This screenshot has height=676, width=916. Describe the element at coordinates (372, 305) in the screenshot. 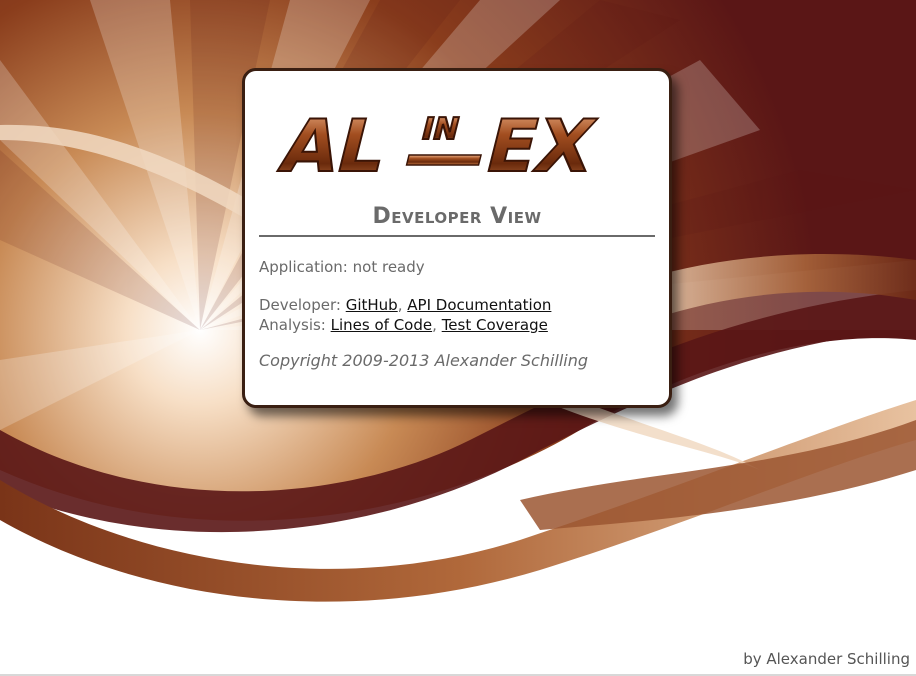

I see `github-link: GitHub` at that location.